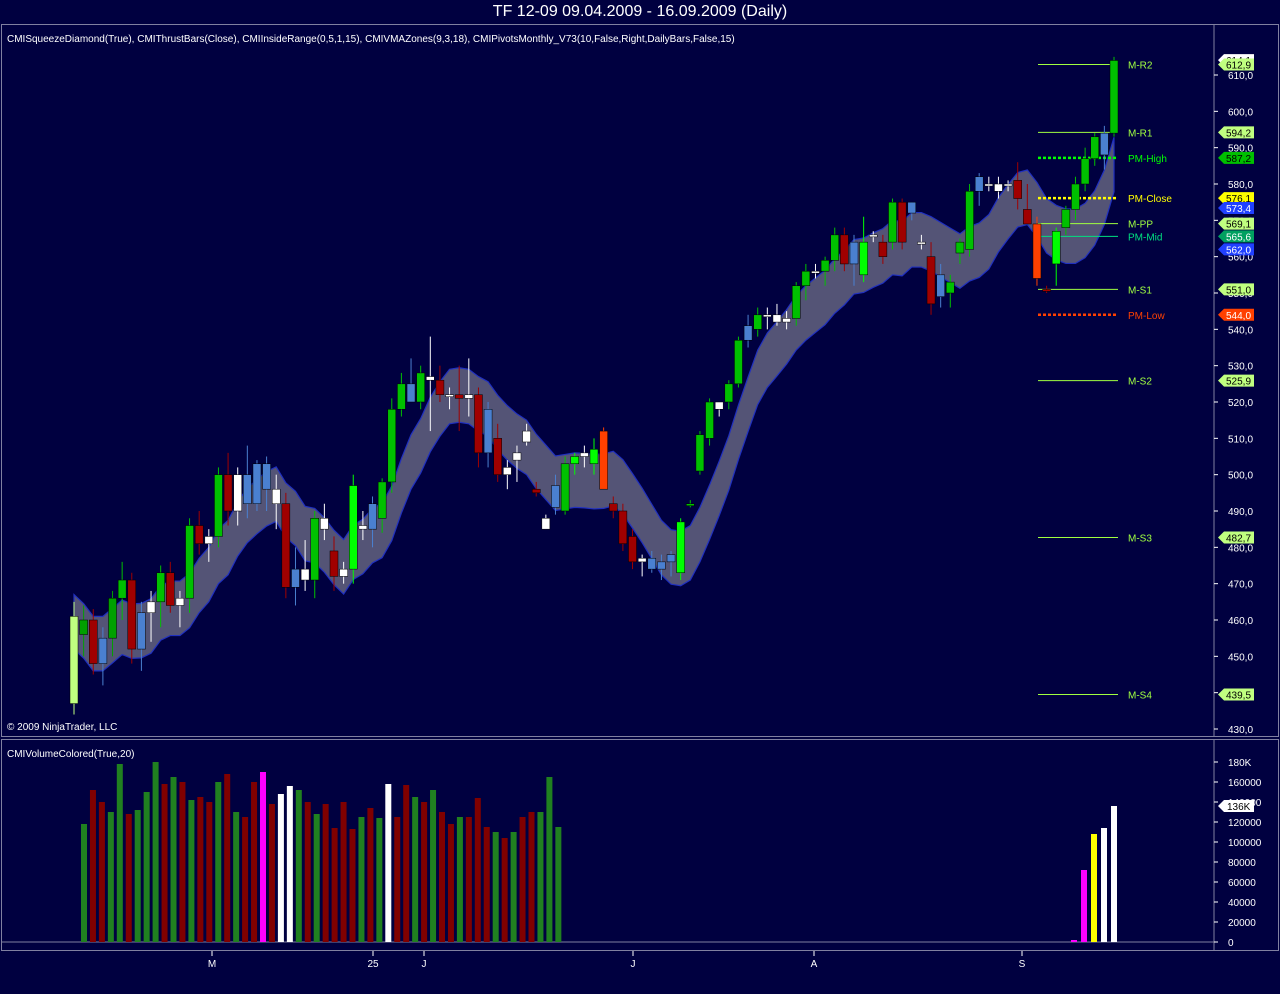  Describe the element at coordinates (1238, 539) in the screenshot. I see `price-tag-label: 482,7` at that location.